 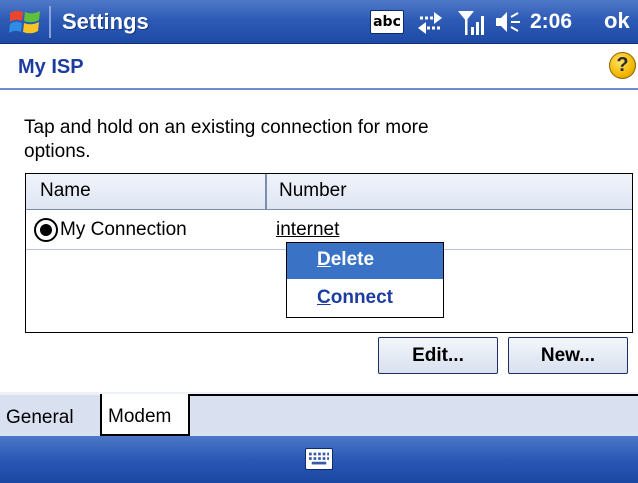 I want to click on ok-button: ok, so click(x=617, y=21).